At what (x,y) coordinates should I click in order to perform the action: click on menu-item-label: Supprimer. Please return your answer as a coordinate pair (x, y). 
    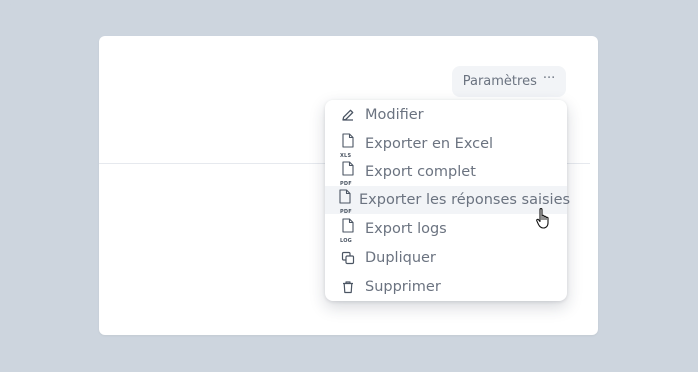
    Looking at the image, I should click on (403, 287).